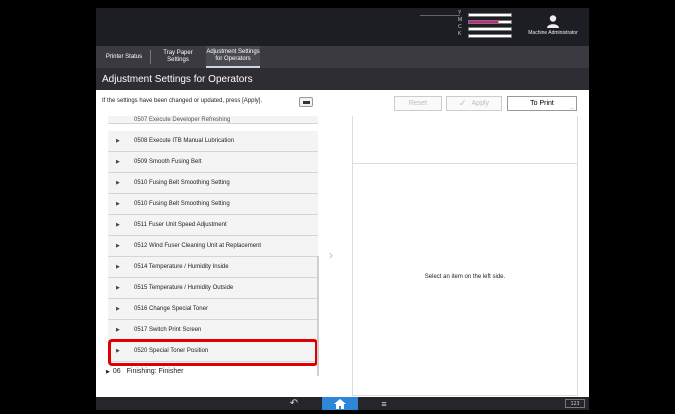  I want to click on counter-badge: 123, so click(575, 403).